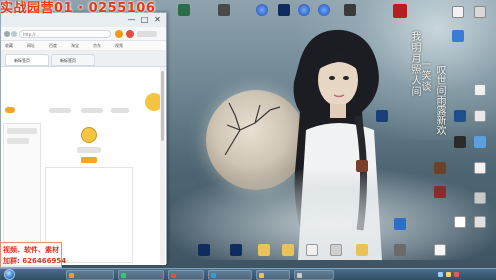  Describe the element at coordinates (89, 160) in the screenshot. I see `action-button` at that location.